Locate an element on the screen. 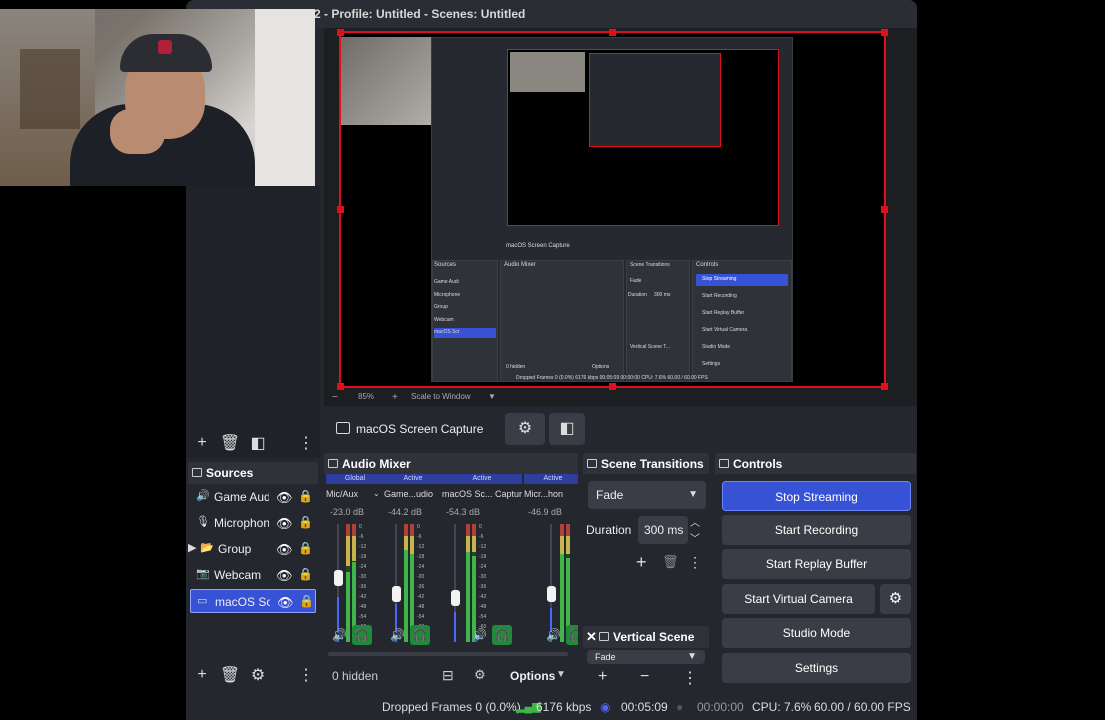  close-icon: ✕ is located at coordinates (591, 637).